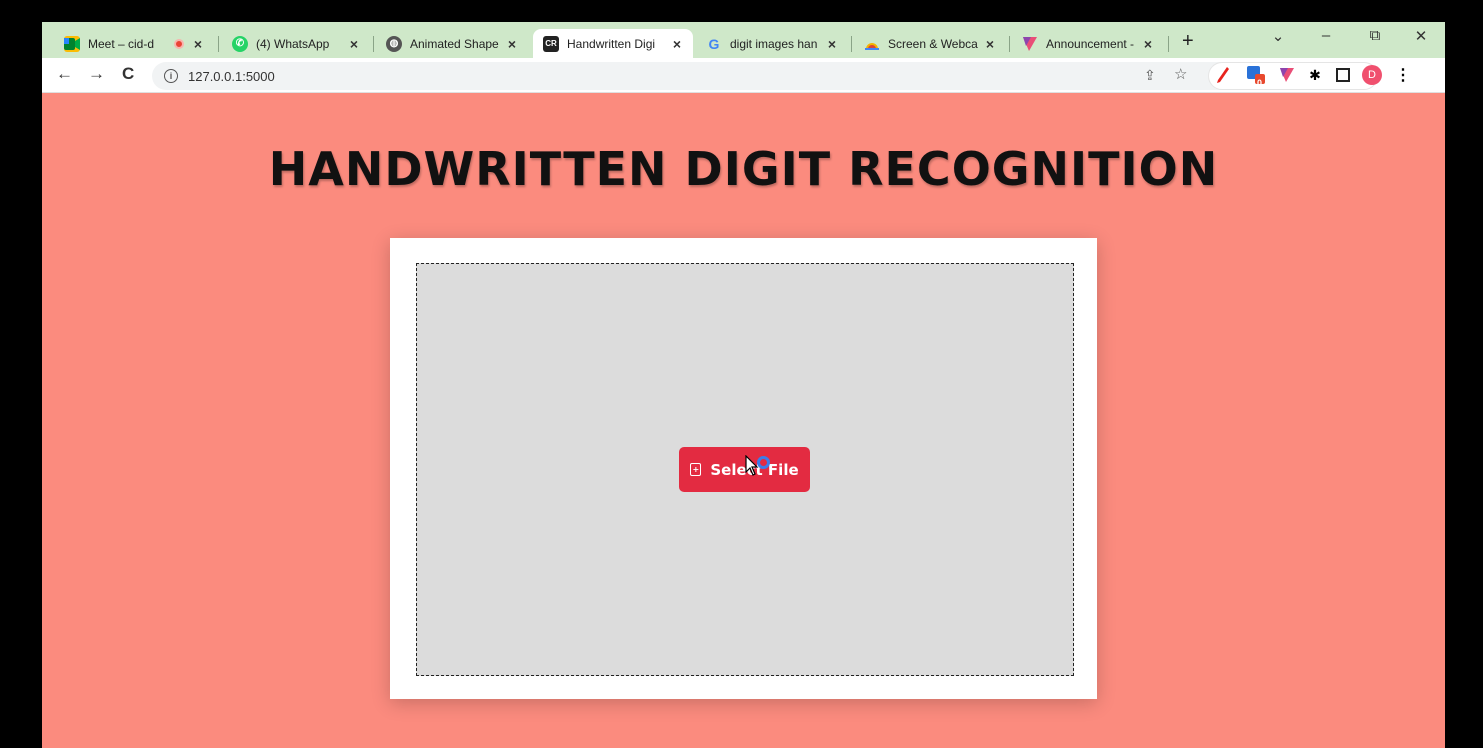 Image resolution: width=1483 pixels, height=748 pixels. I want to click on puzzle-extensions-icon: ✱, so click(1315, 75).